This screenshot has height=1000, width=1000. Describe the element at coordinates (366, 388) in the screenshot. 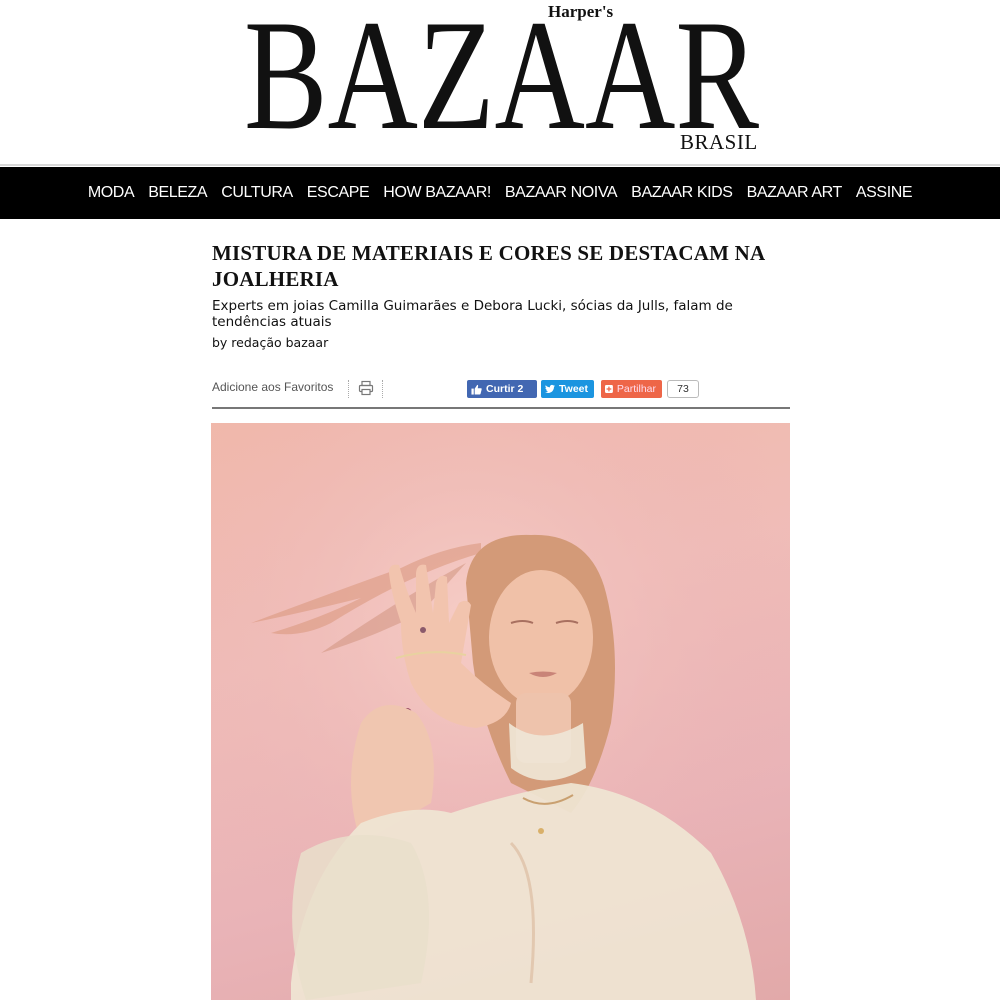

I see `print-icon` at that location.